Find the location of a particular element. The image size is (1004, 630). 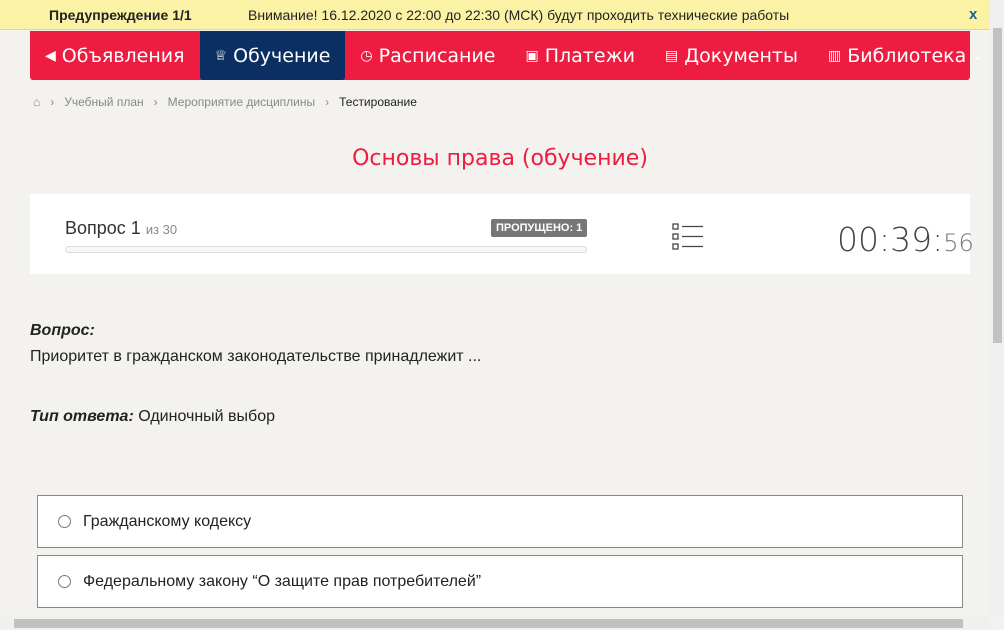

graduation-cap-icon: ♕ is located at coordinates (221, 55).